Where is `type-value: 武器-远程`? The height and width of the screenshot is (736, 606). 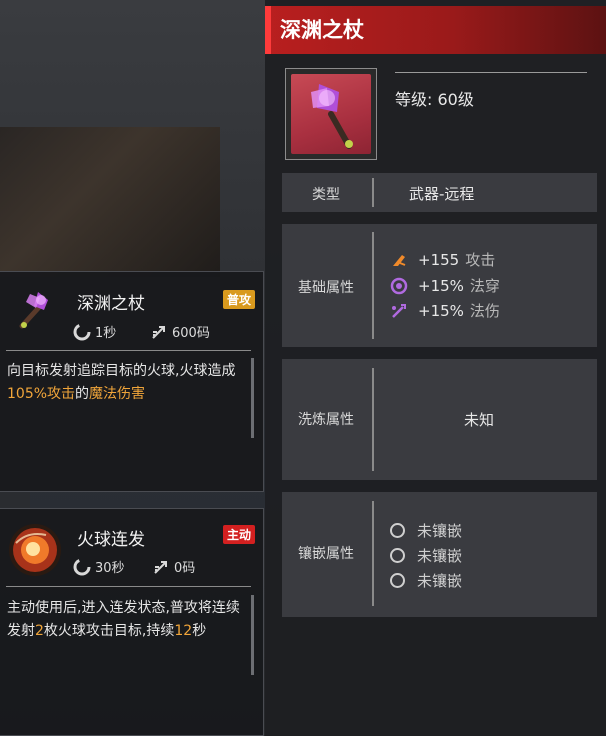 type-value: 武器-远程 is located at coordinates (442, 194).